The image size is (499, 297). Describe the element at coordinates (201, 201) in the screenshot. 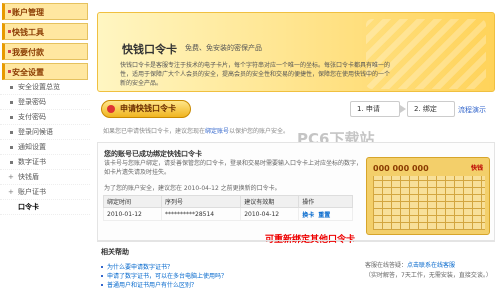

I see `col-serial: 序列号` at that location.